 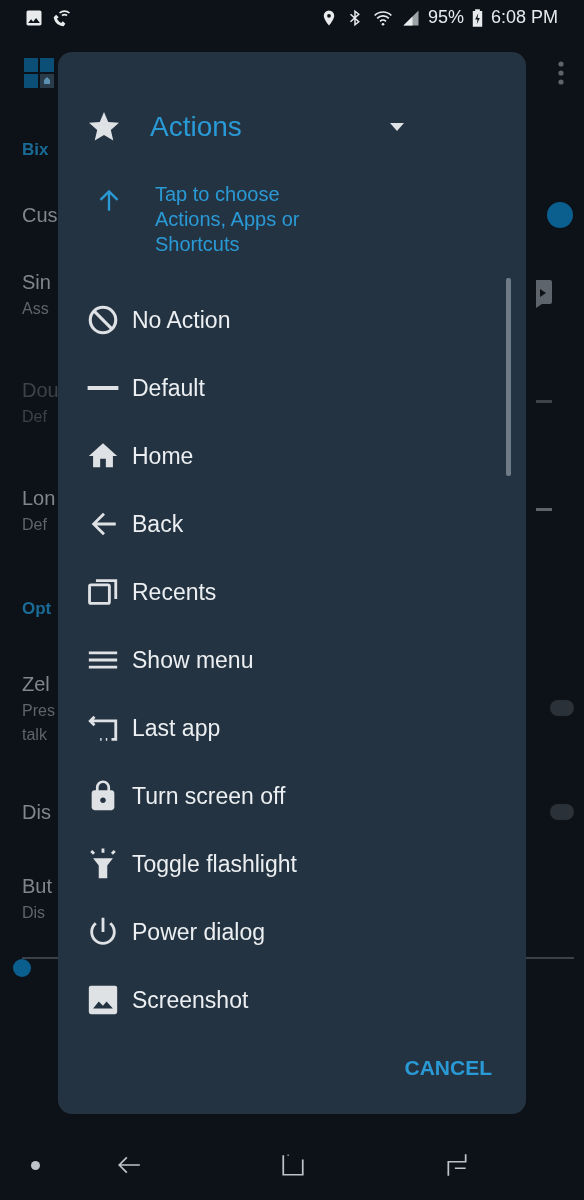 I want to click on image-icon, so click(x=103, y=1000).